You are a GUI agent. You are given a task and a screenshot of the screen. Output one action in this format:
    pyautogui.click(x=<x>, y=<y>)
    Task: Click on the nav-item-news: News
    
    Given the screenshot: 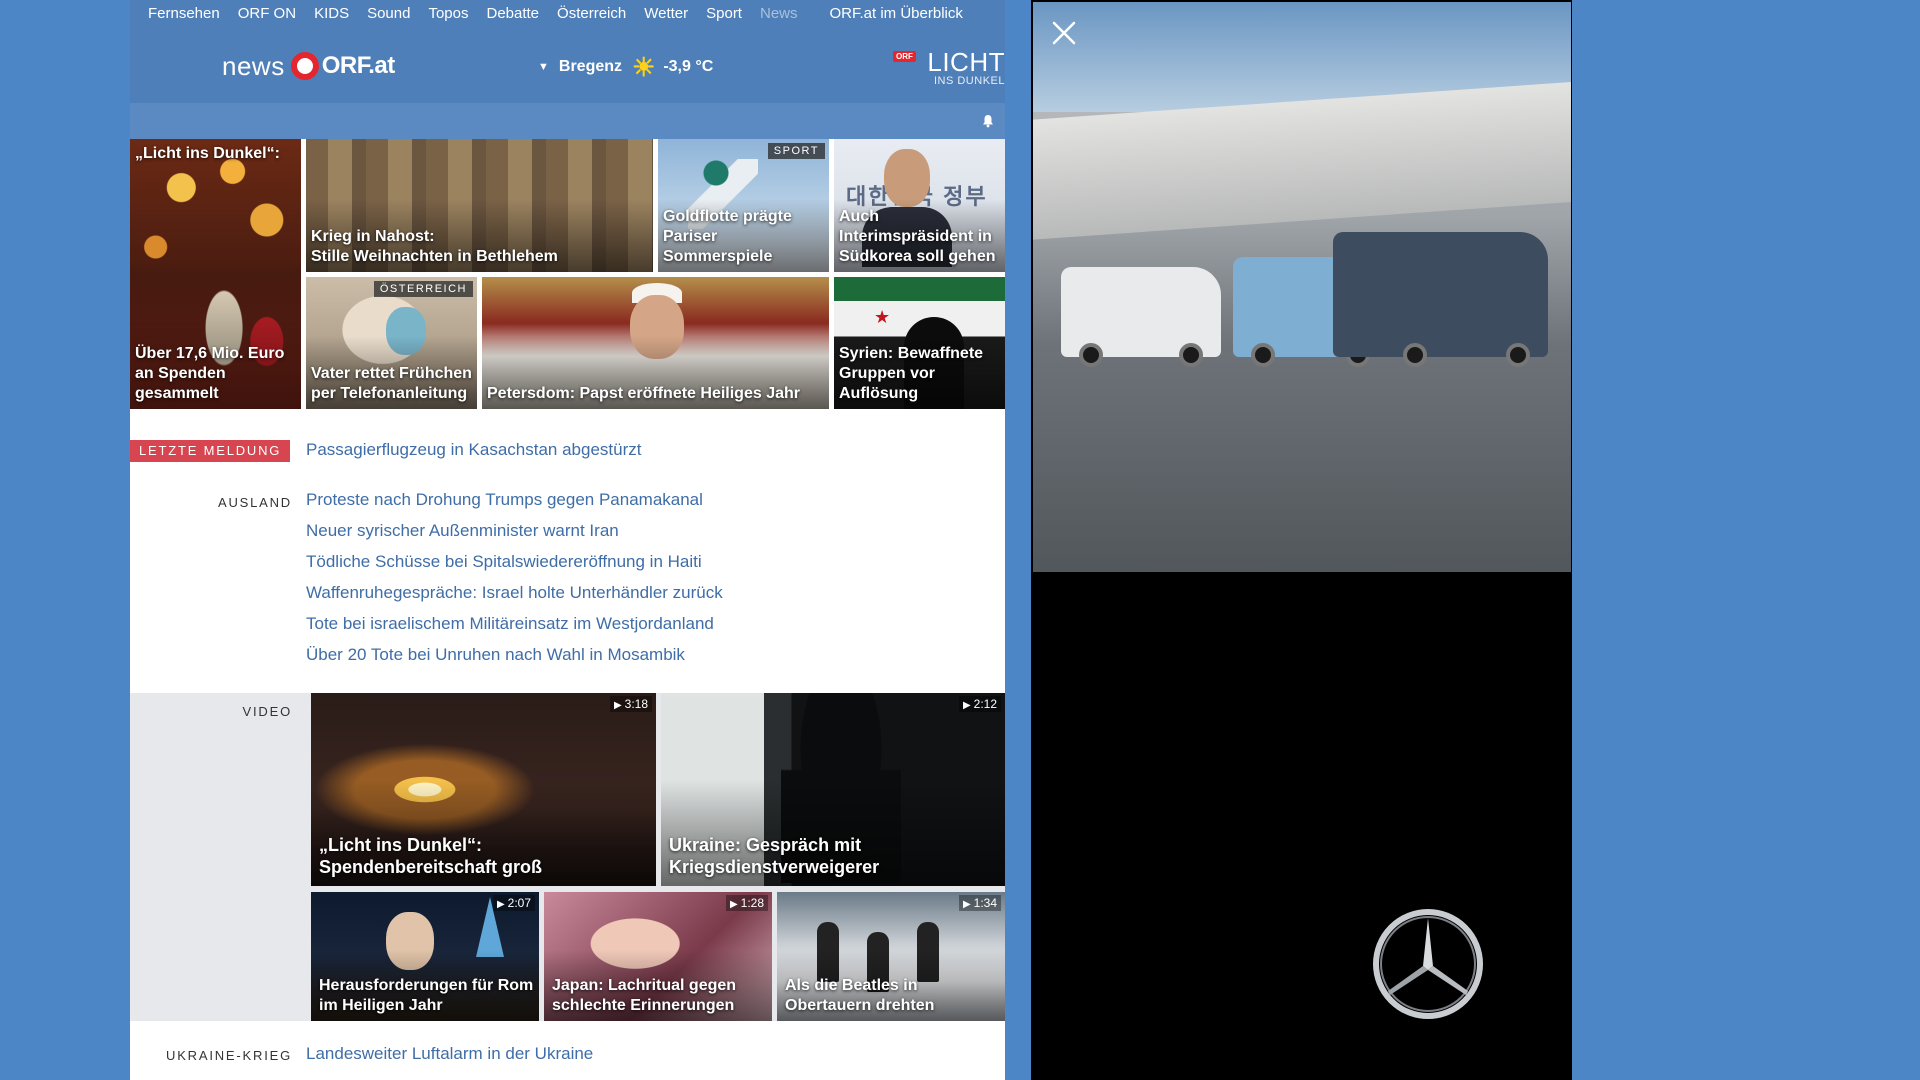 What is the action you would take?
    pyautogui.click(x=779, y=13)
    